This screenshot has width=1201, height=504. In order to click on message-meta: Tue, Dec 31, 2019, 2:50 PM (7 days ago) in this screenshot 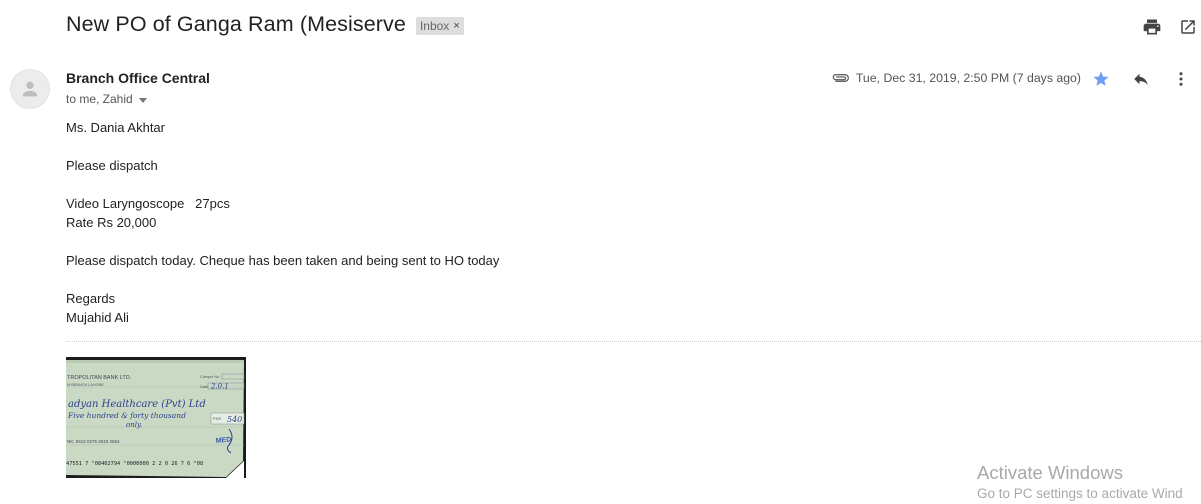, I will do `click(955, 78)`.